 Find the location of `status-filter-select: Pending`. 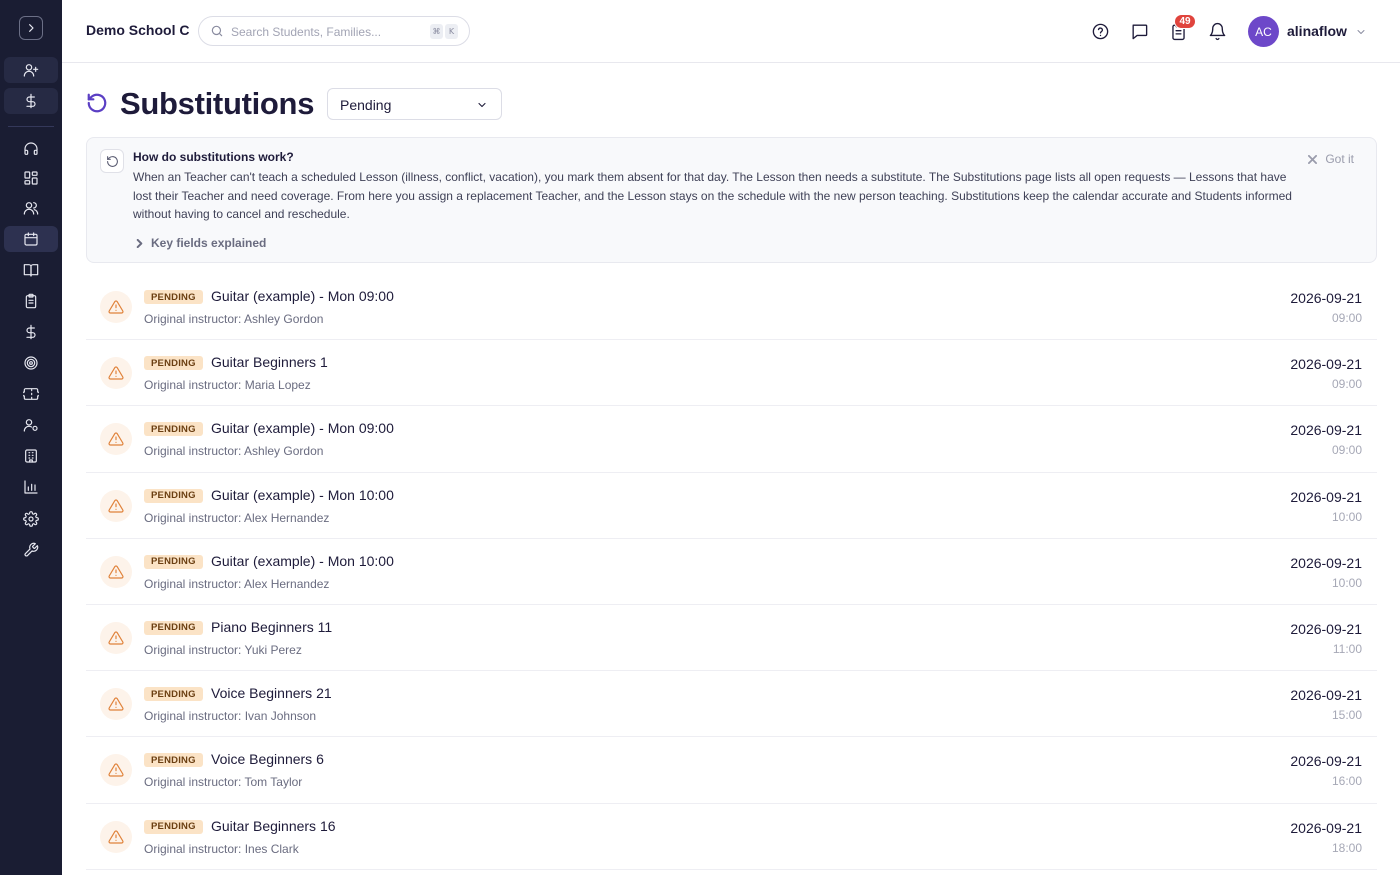

status-filter-select: Pending is located at coordinates (414, 104).